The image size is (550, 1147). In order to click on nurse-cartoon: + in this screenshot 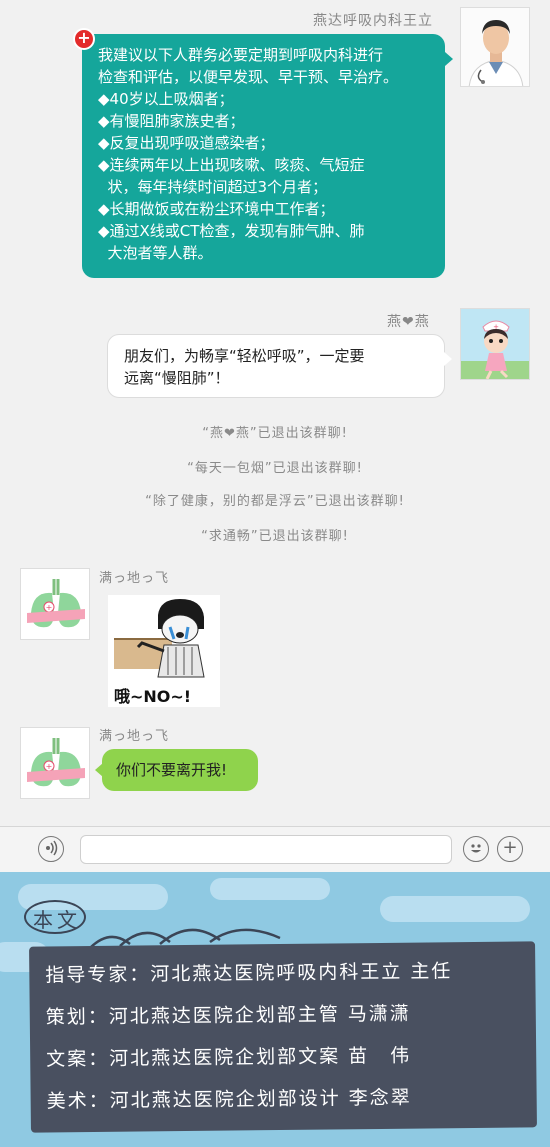, I will do `click(495, 344)`.